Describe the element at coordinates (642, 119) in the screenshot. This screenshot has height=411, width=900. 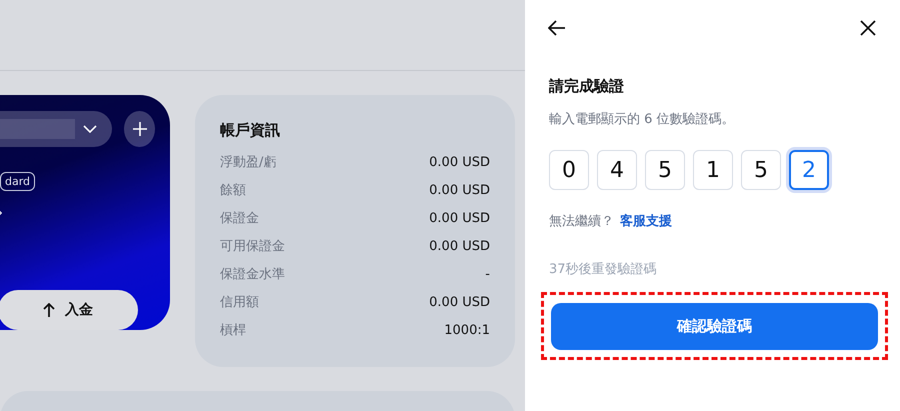
I see `instruction-text: 輸入電郵顯示的 6 位數驗證碼。` at that location.